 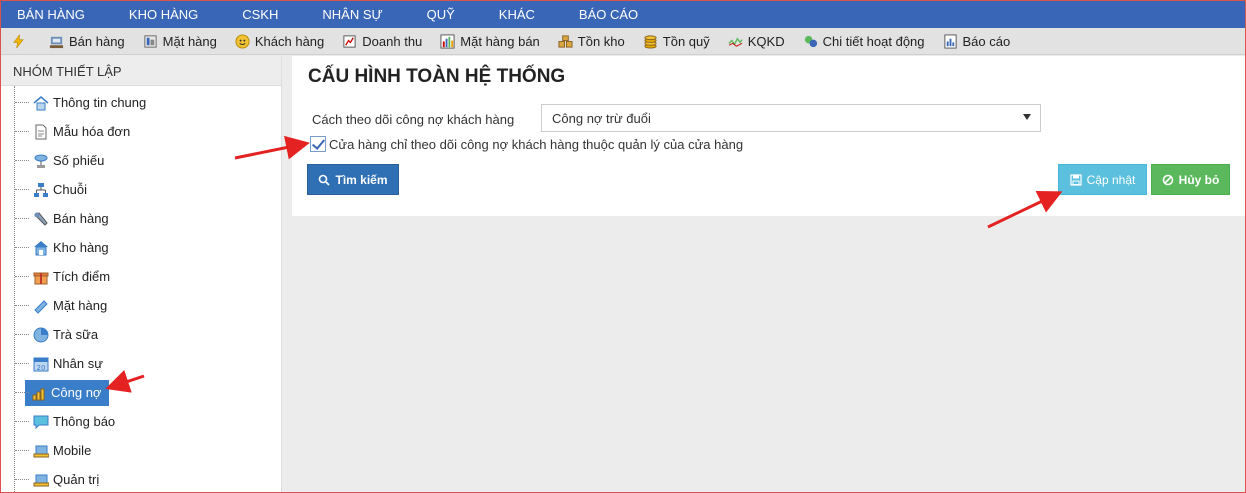 I want to click on gift-icon, so click(x=41, y=278).